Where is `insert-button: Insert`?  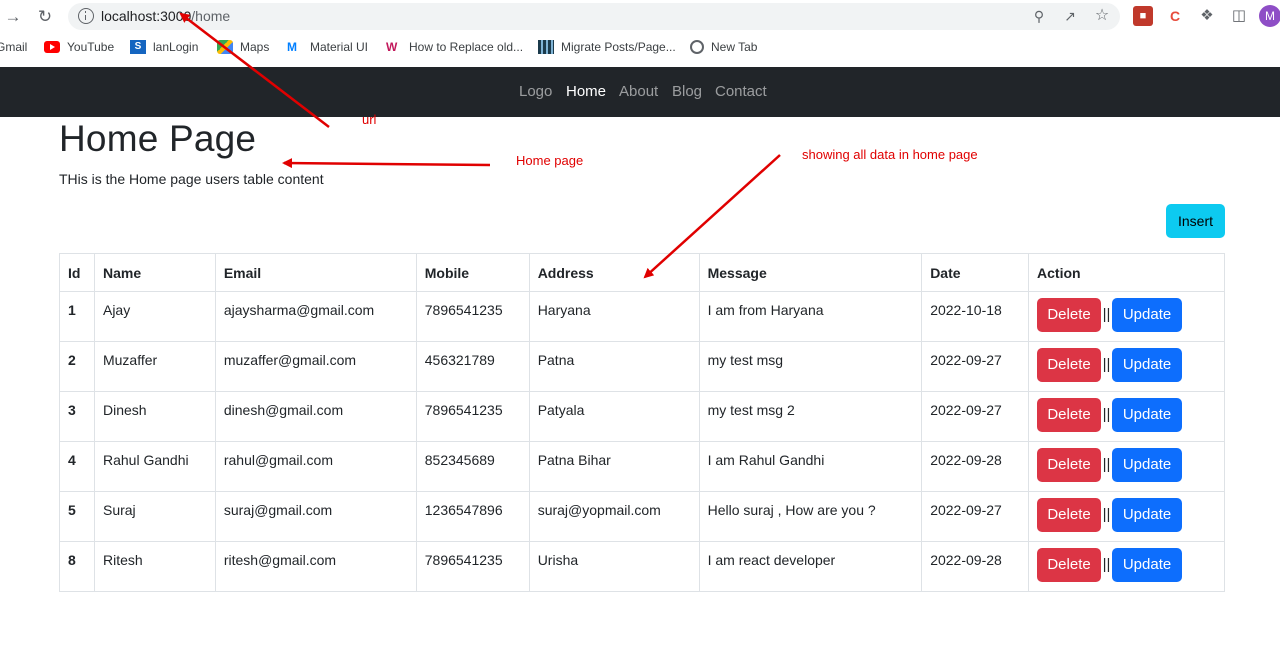
insert-button: Insert is located at coordinates (1195, 221).